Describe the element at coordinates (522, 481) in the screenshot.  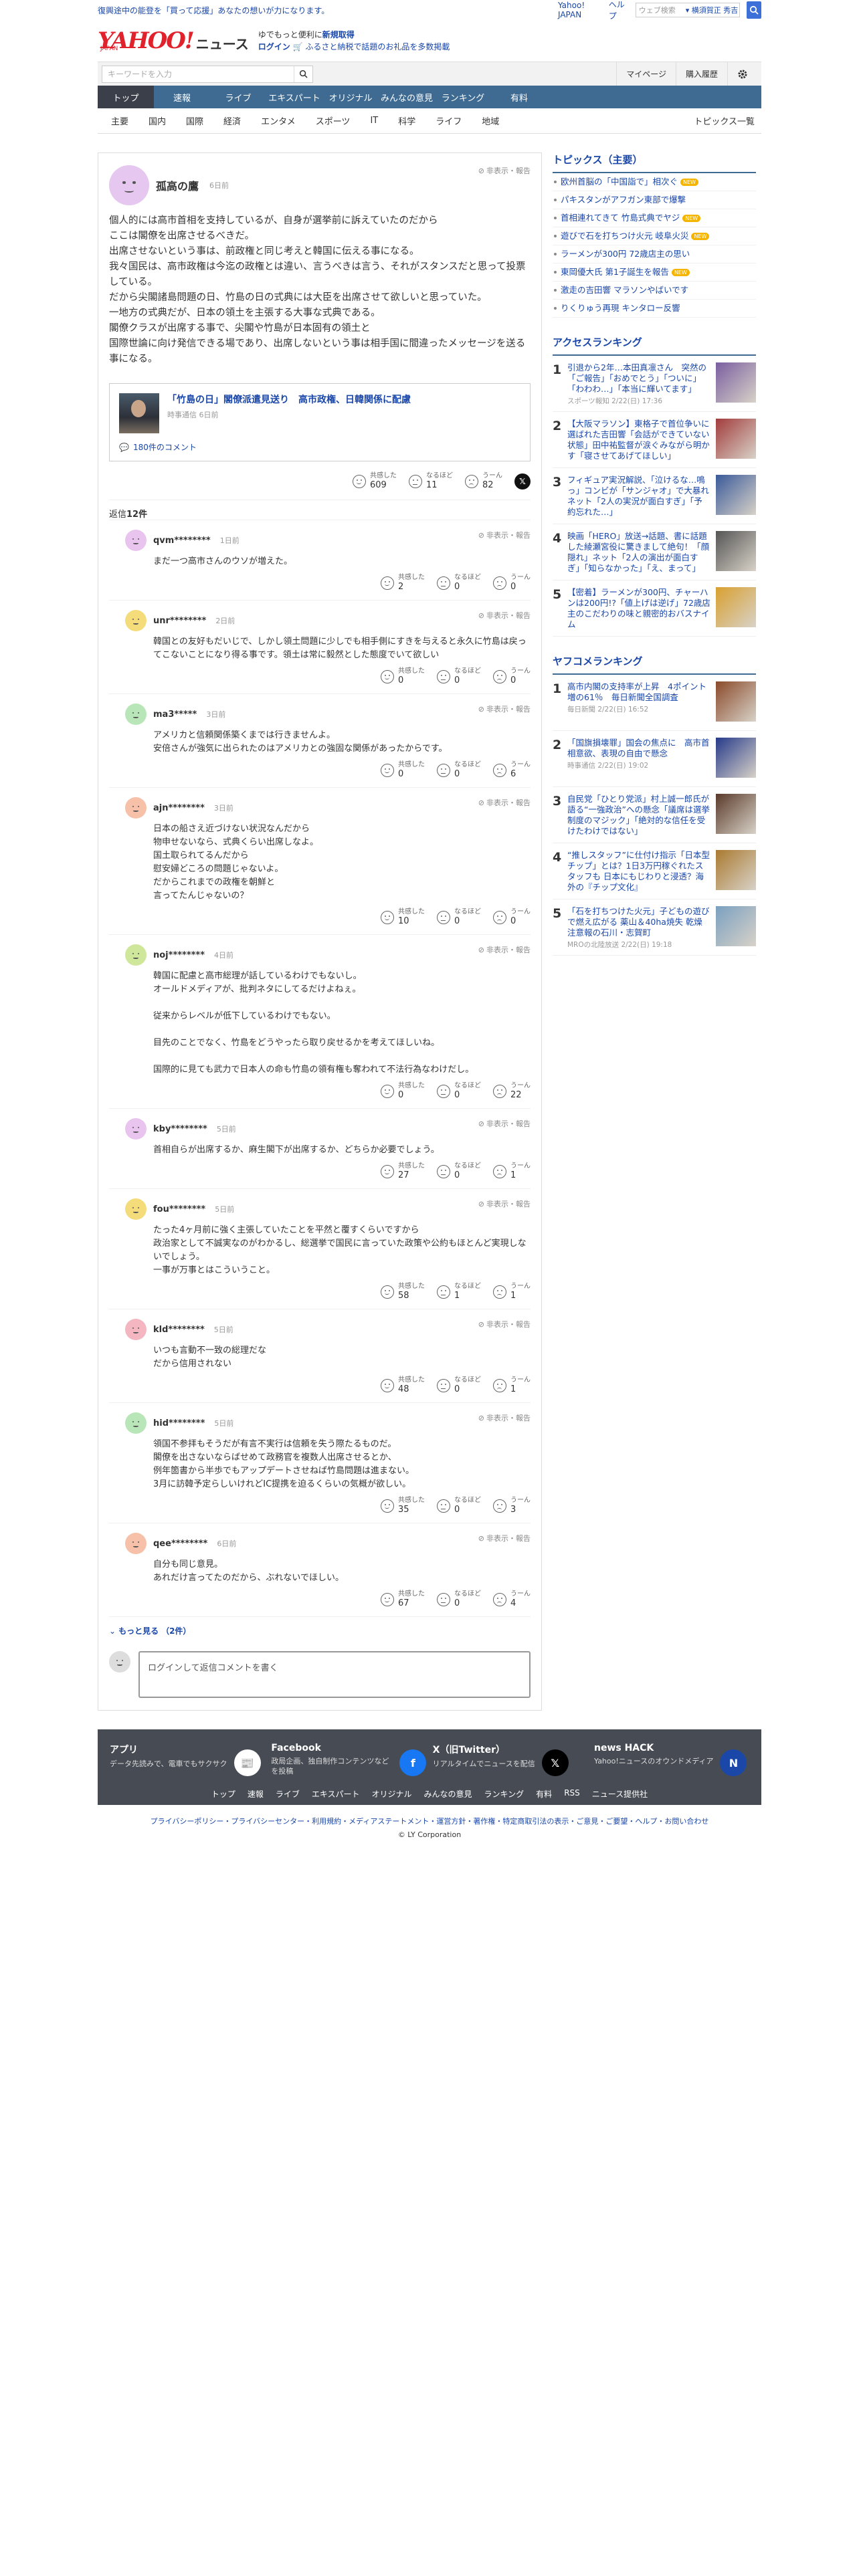
I see `x-share-icon: 𝕏` at that location.